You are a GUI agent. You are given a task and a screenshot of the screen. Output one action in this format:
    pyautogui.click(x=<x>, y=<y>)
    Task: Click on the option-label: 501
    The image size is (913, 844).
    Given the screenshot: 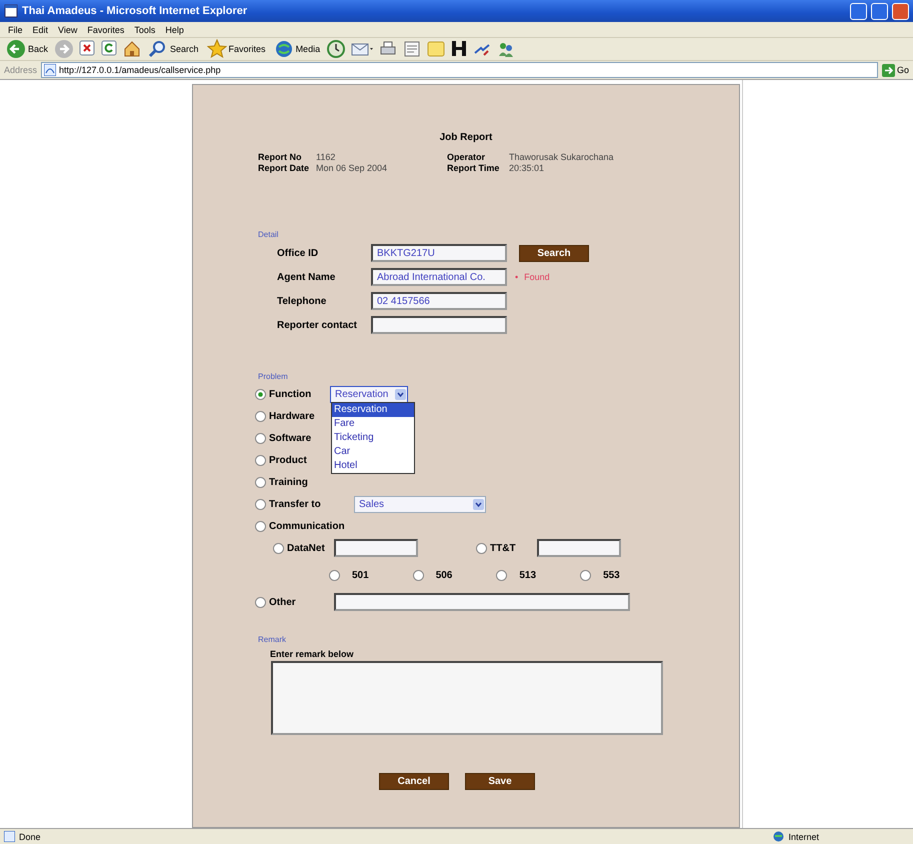 What is the action you would take?
    pyautogui.click(x=360, y=575)
    